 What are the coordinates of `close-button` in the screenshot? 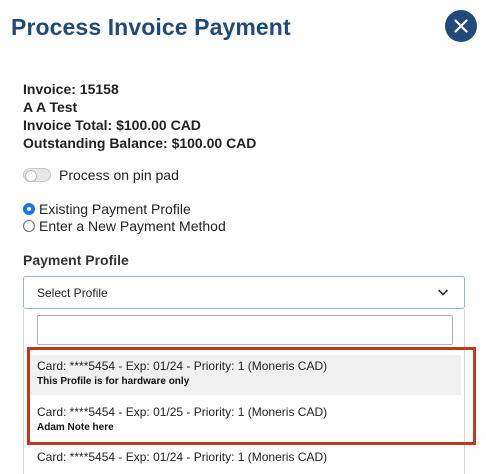 It's located at (461, 26).